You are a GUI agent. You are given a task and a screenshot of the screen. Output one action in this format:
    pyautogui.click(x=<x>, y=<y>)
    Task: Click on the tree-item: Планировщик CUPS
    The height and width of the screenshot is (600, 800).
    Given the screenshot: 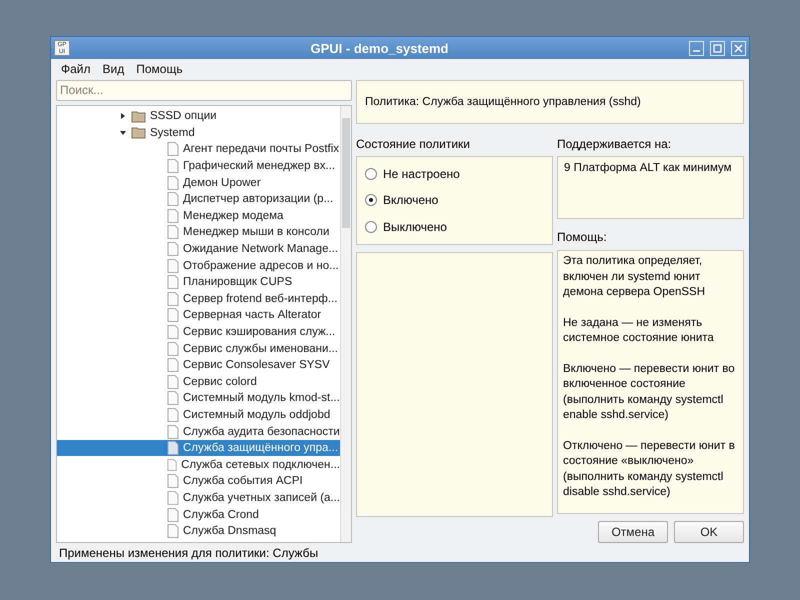 What is the action you would take?
    pyautogui.click(x=198, y=282)
    